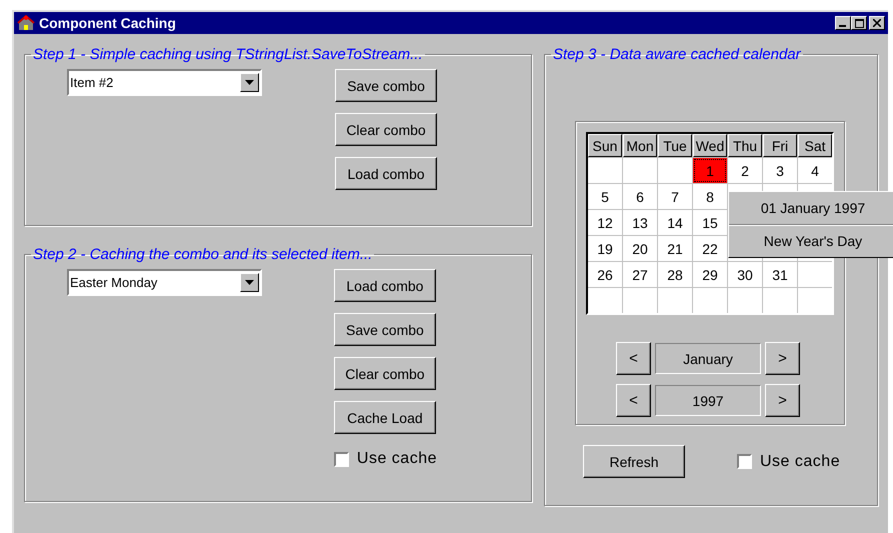  I want to click on weekday-header: Tue, so click(675, 145).